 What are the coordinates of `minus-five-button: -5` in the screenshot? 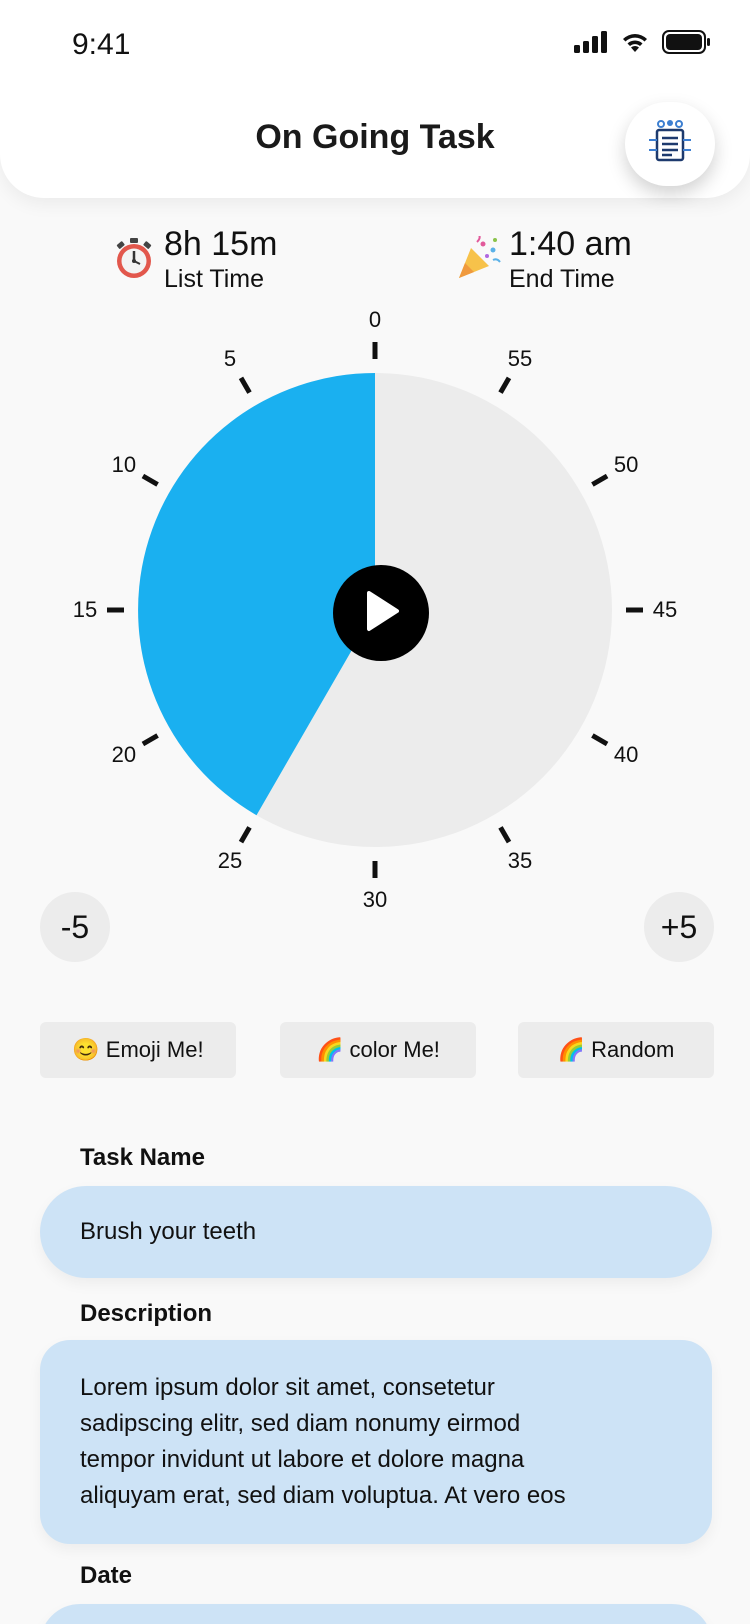 It's located at (75, 927).